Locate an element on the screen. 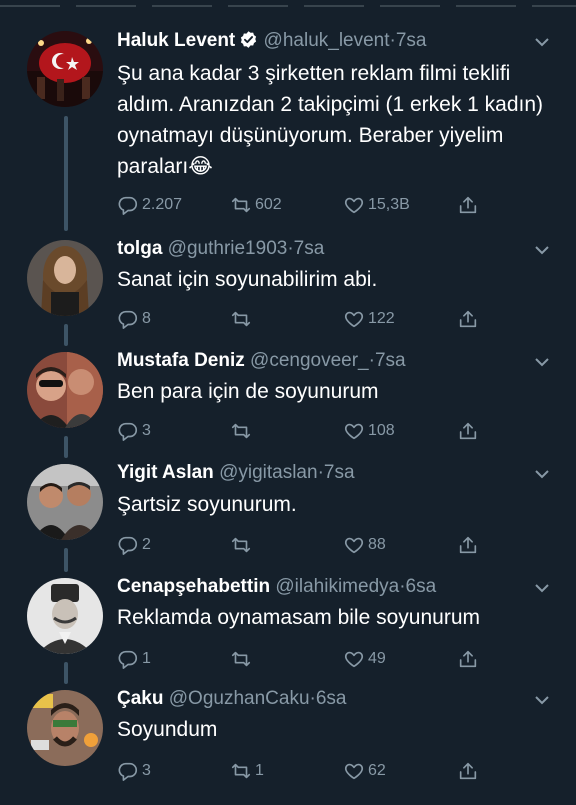 The image size is (576, 805). retweet-count: 1 is located at coordinates (259, 770).